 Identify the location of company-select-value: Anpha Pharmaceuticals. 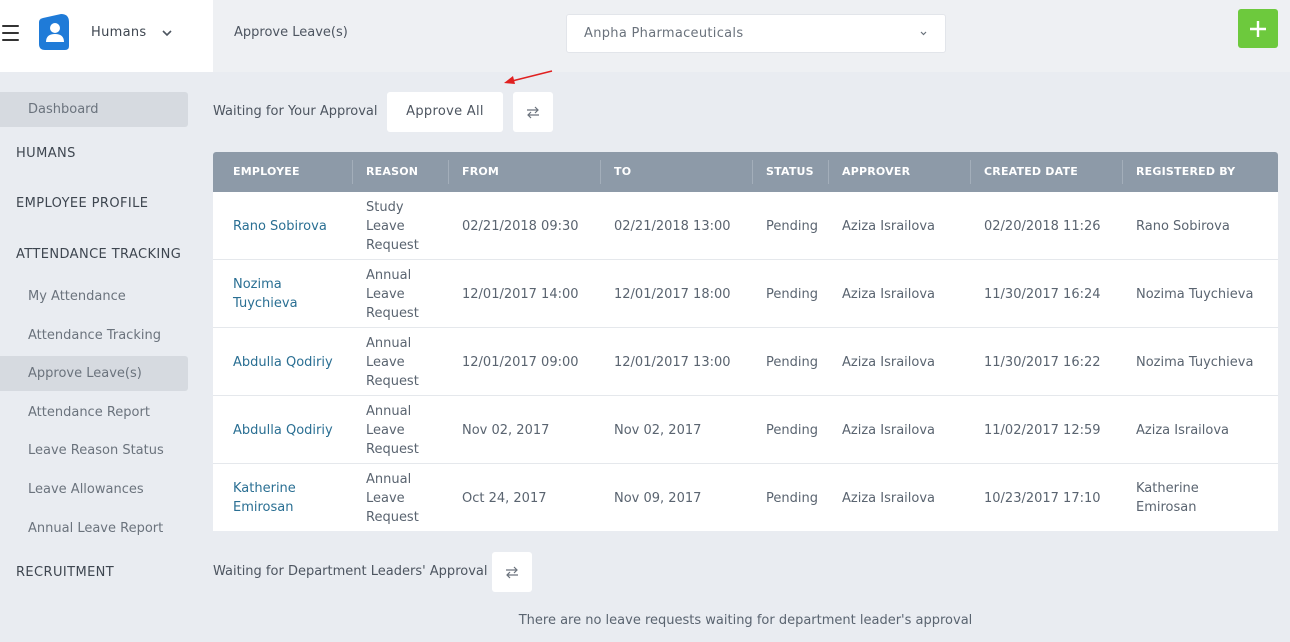
(664, 33).